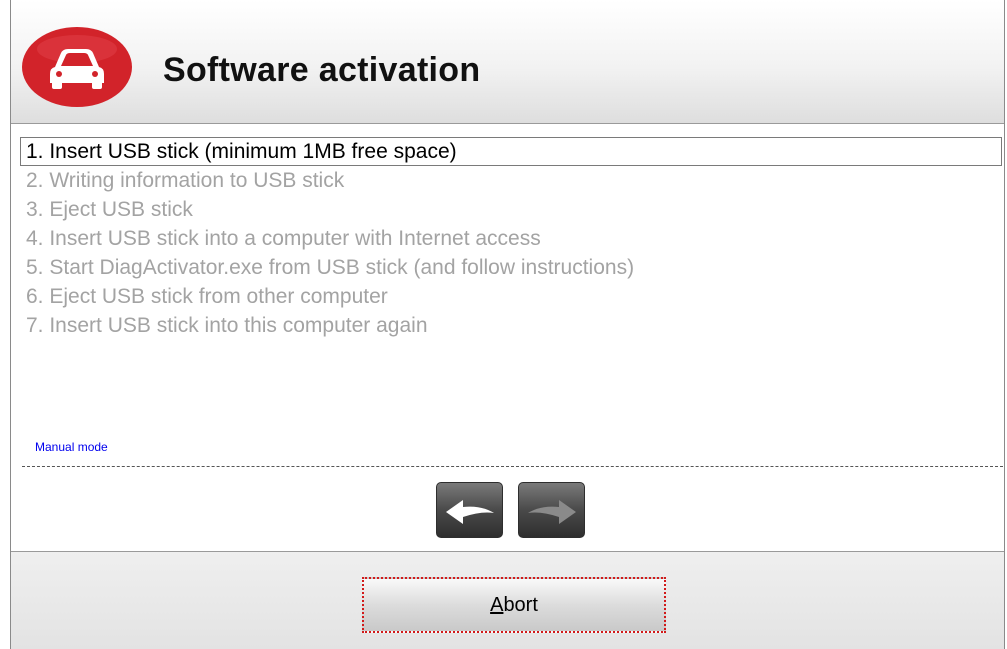 Image resolution: width=1007 pixels, height=649 pixels. I want to click on arrow-left-icon, so click(470, 512).